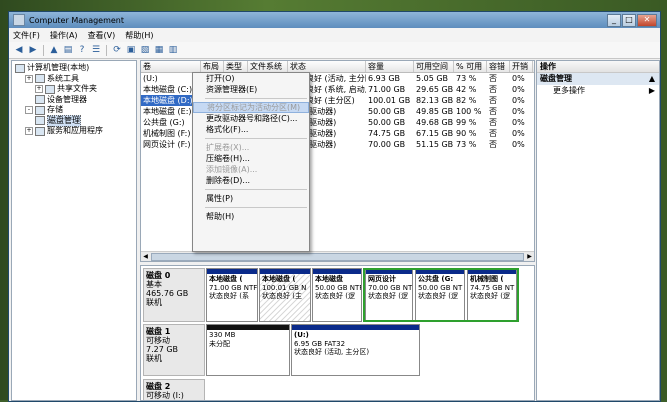 Image resolution: width=667 pixels, height=402 pixels. I want to click on tree-item: + 系统工具, so click(52, 79).